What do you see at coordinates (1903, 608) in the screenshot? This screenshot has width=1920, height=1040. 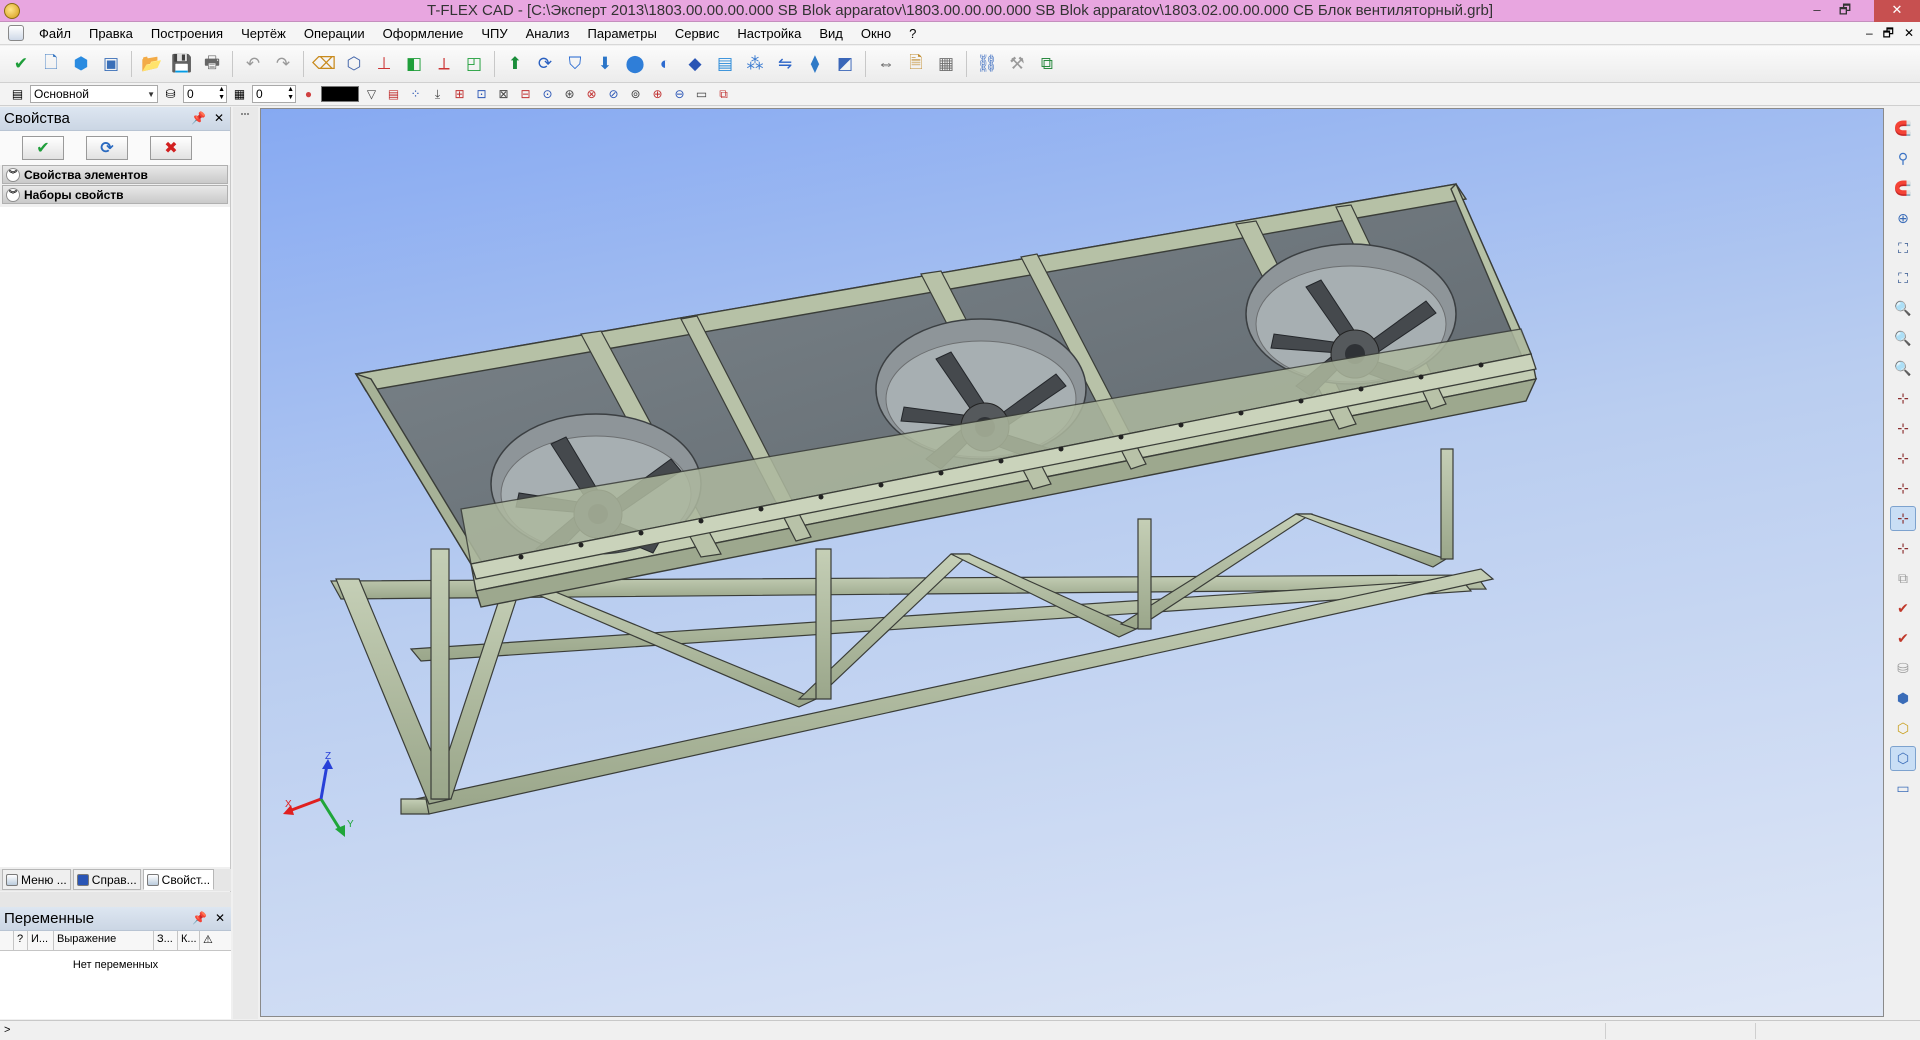 I see `check-body-icon: ✔` at bounding box center [1903, 608].